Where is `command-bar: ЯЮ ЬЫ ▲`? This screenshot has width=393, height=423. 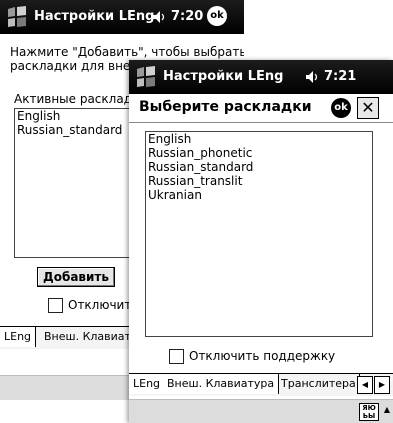 command-bar: ЯЮ ЬЫ ▲ is located at coordinates (261, 411).